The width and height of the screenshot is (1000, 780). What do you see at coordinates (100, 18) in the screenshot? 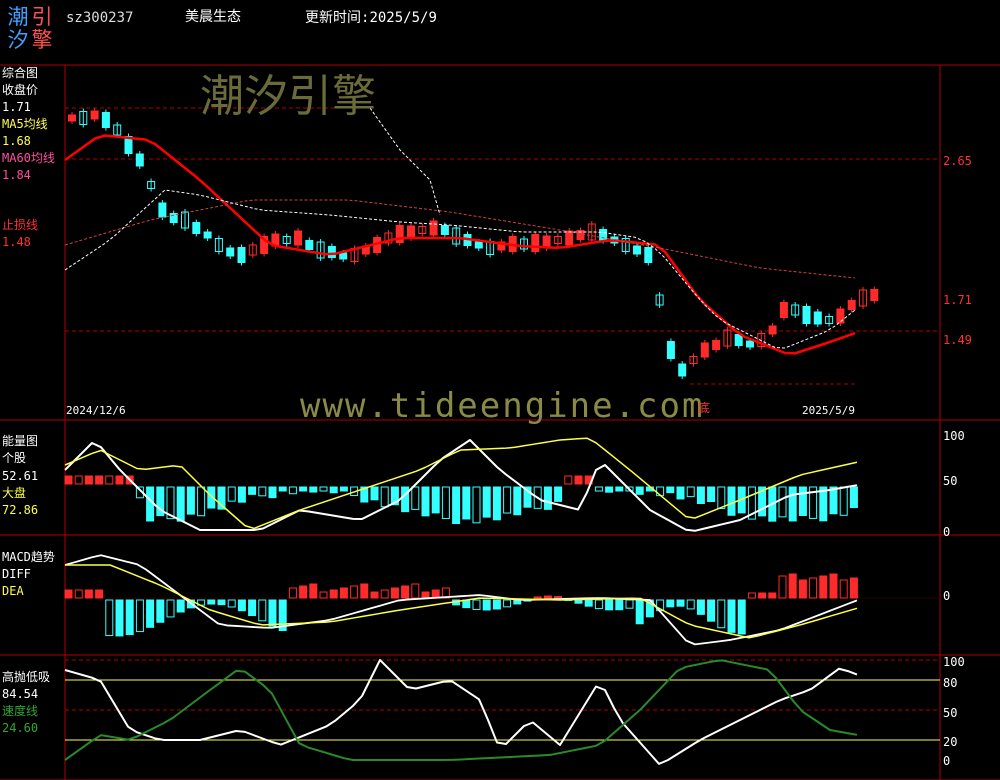
I see `stock-code: sz300237` at bounding box center [100, 18].